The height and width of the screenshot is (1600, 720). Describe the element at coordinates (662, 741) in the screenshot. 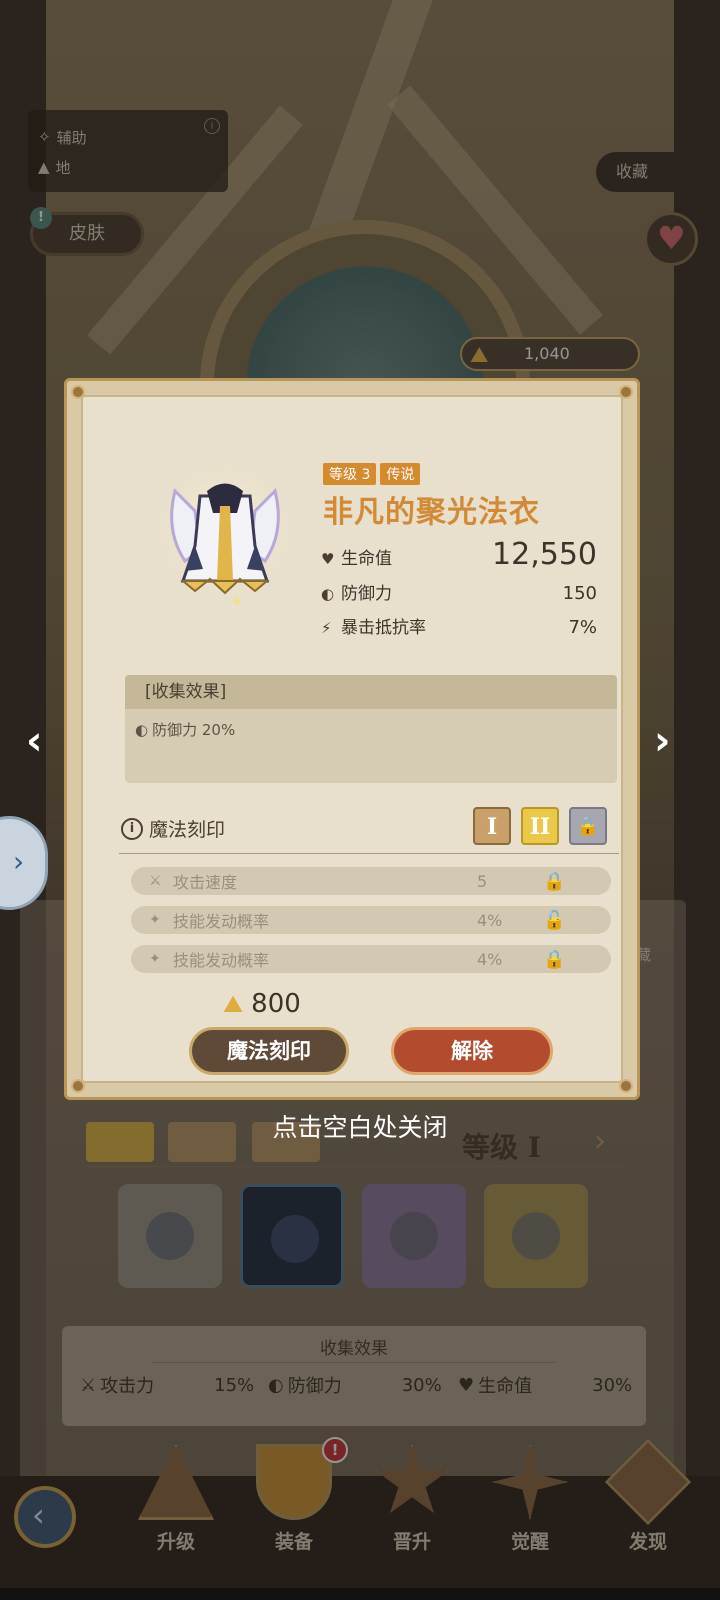

I see `next-item-arrow: ›` at that location.